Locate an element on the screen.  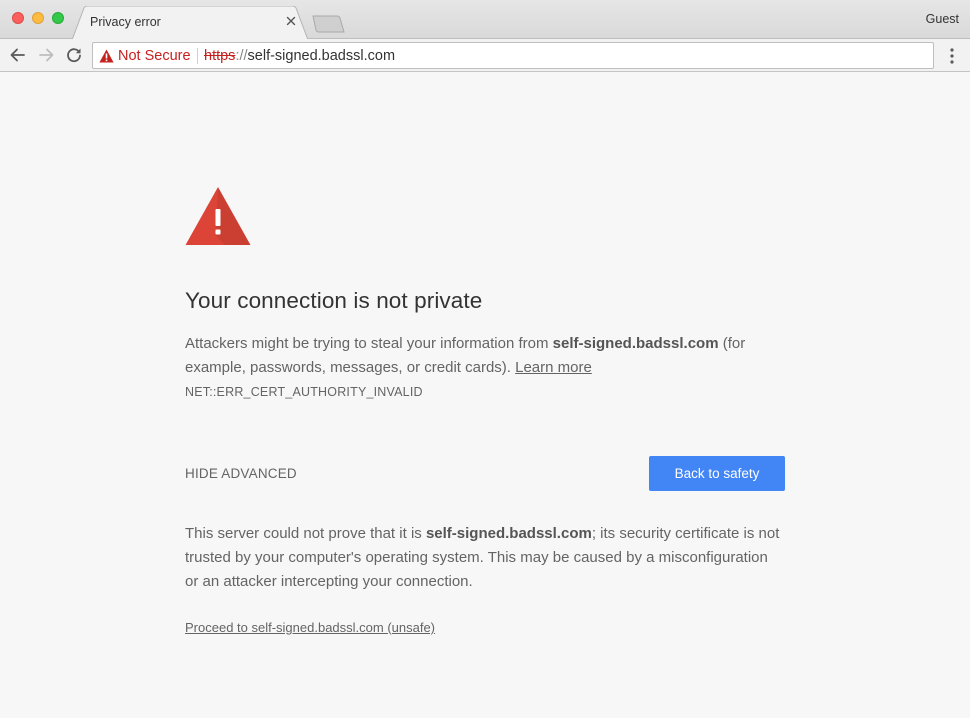
tab-privacy-error: Privacy error is located at coordinates (190, 23).